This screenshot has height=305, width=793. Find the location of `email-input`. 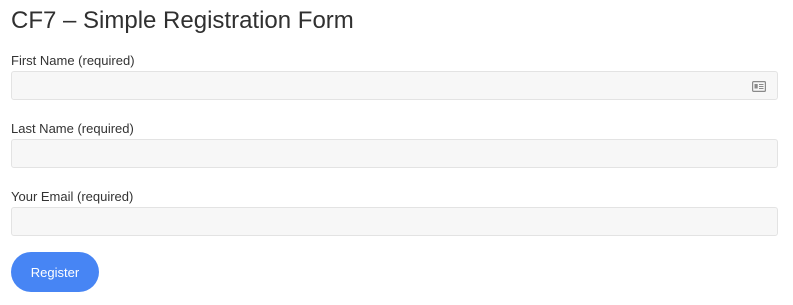

email-input is located at coordinates (394, 221).